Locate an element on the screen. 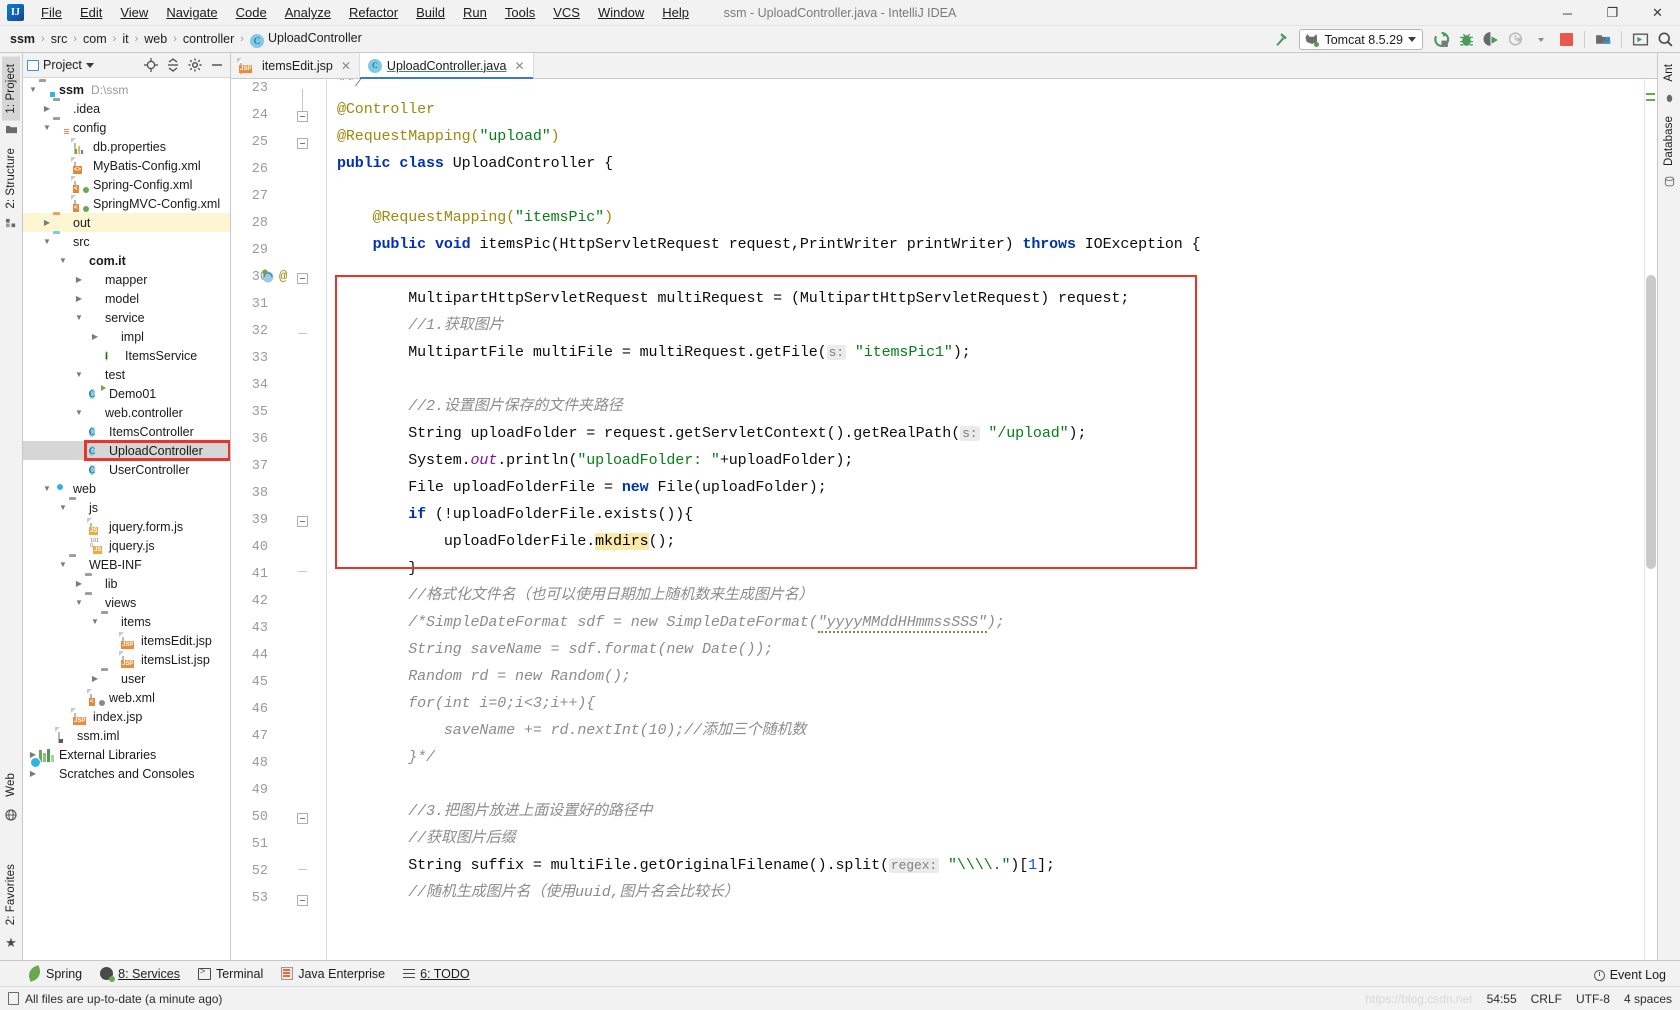  annotation-gutter-icon: @ is located at coordinates (287, 277).